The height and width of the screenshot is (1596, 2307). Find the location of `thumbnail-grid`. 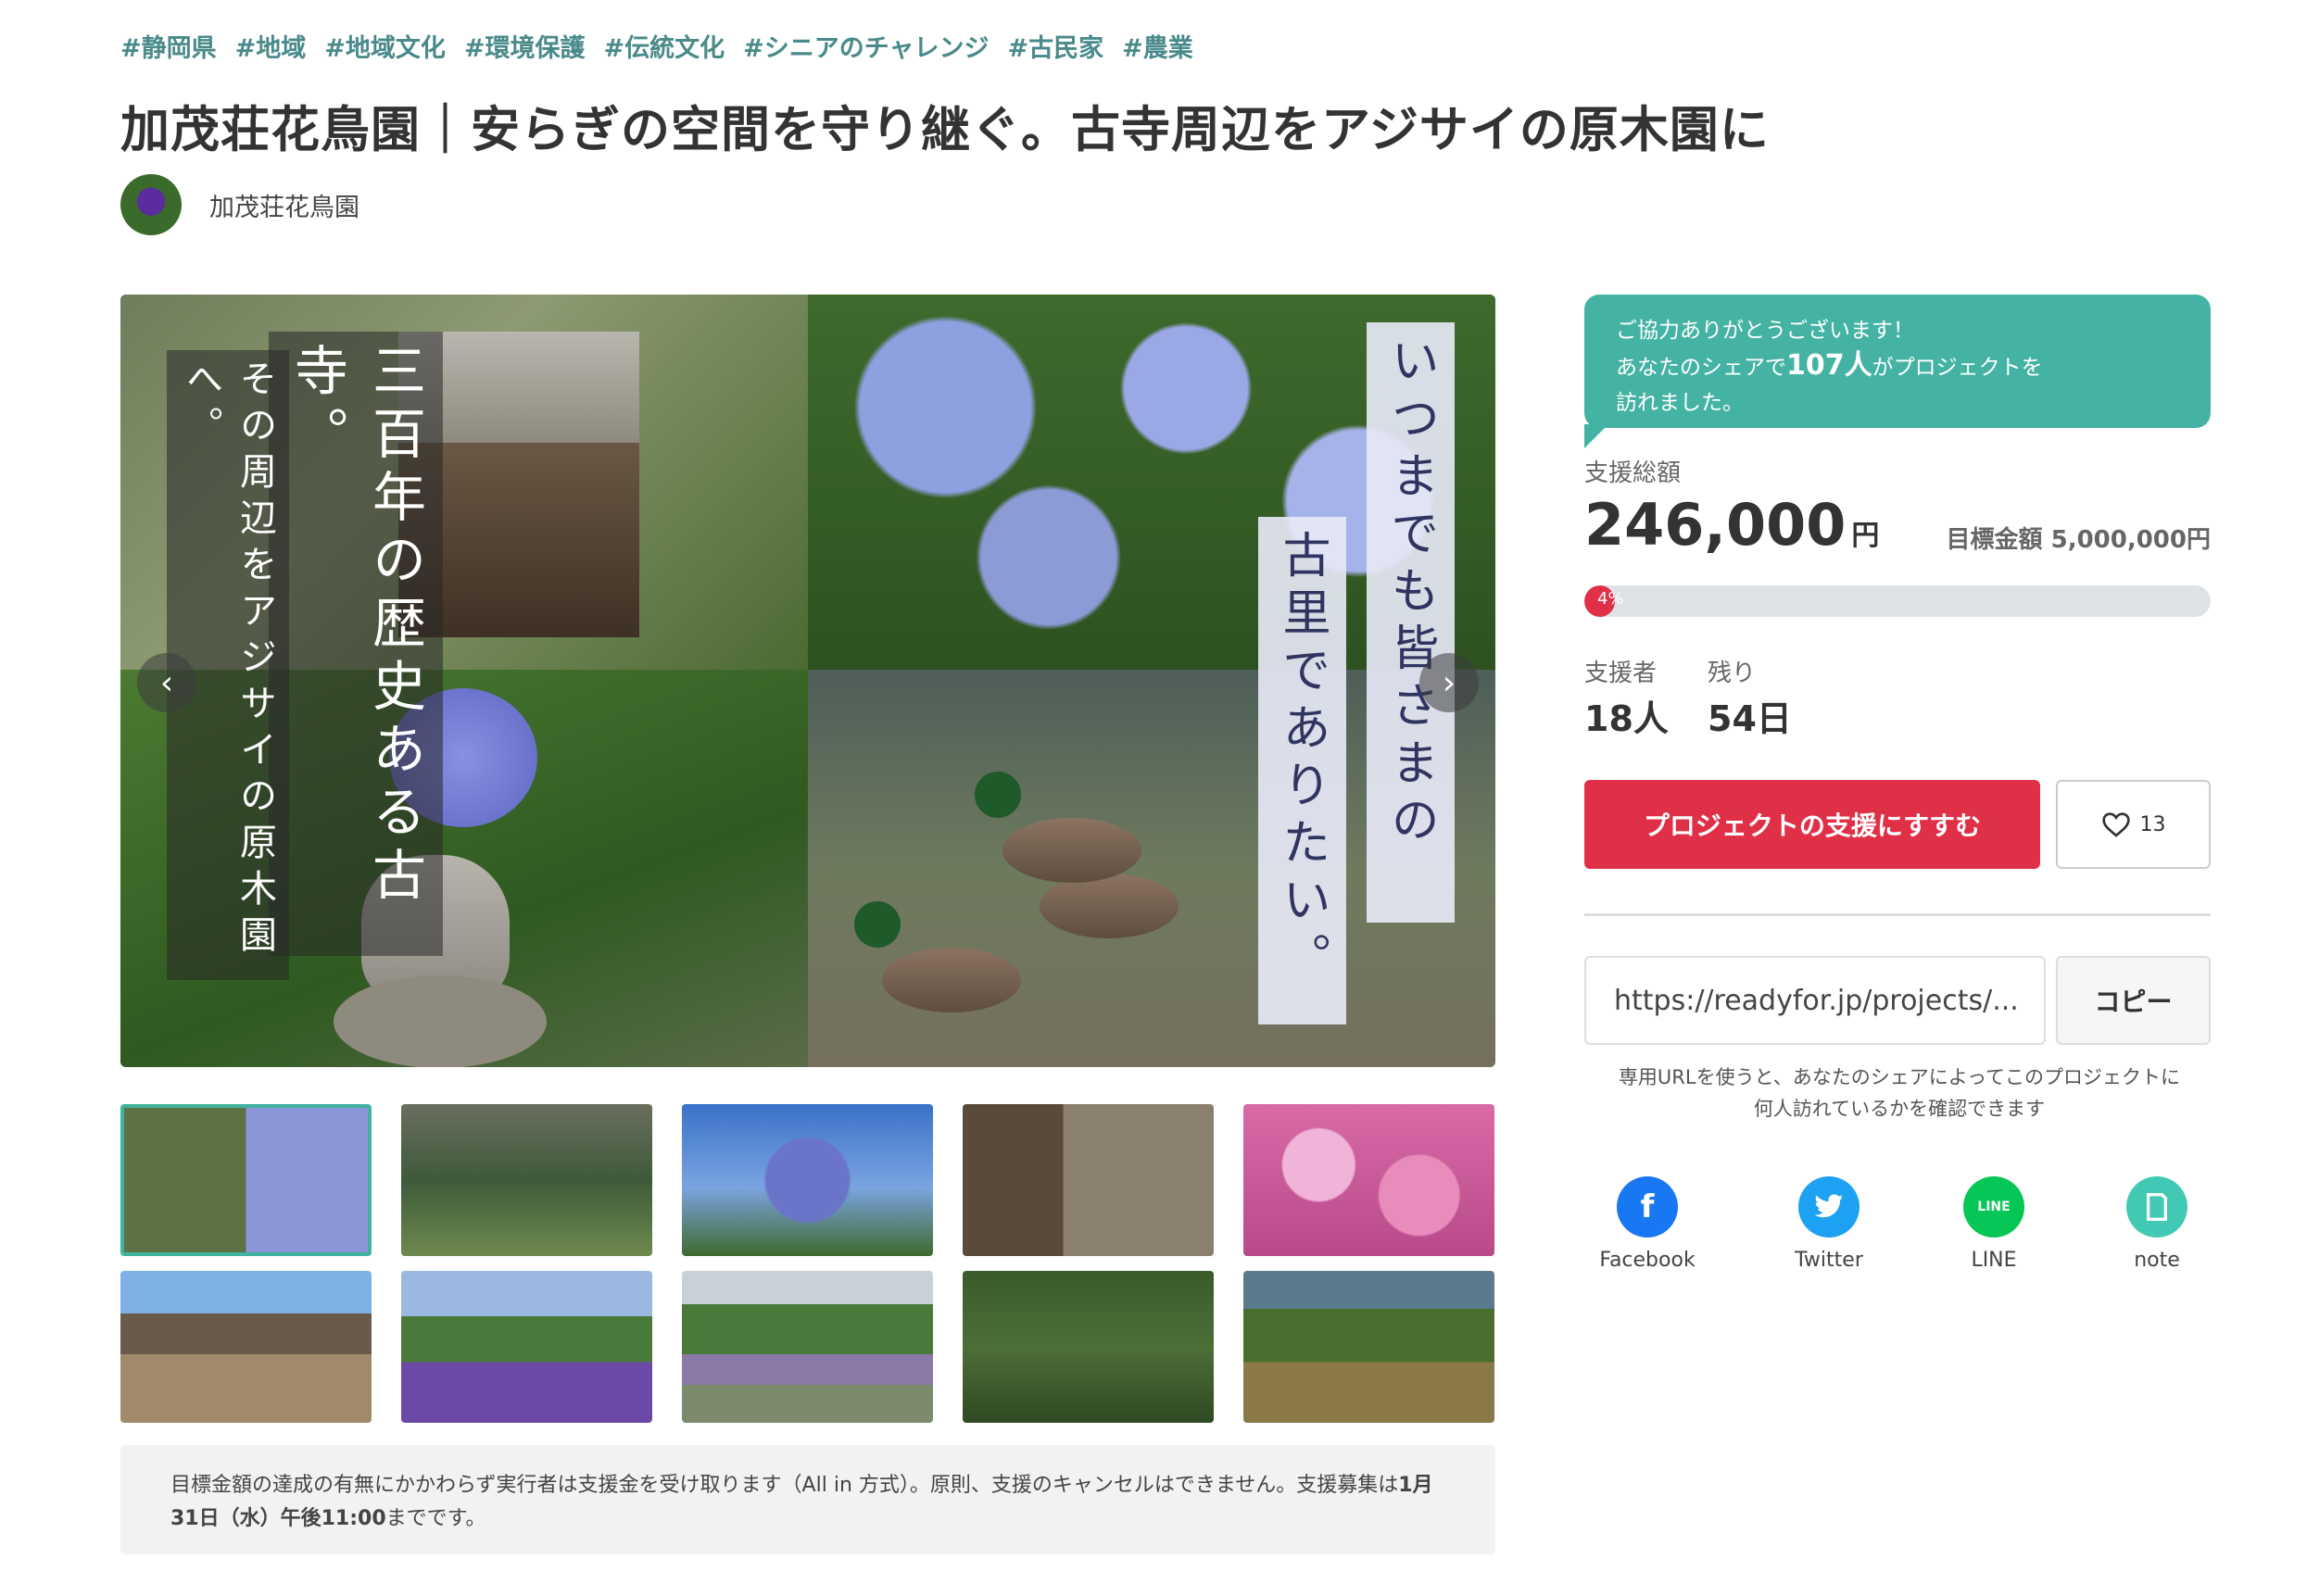

thumbnail-grid is located at coordinates (808, 1263).